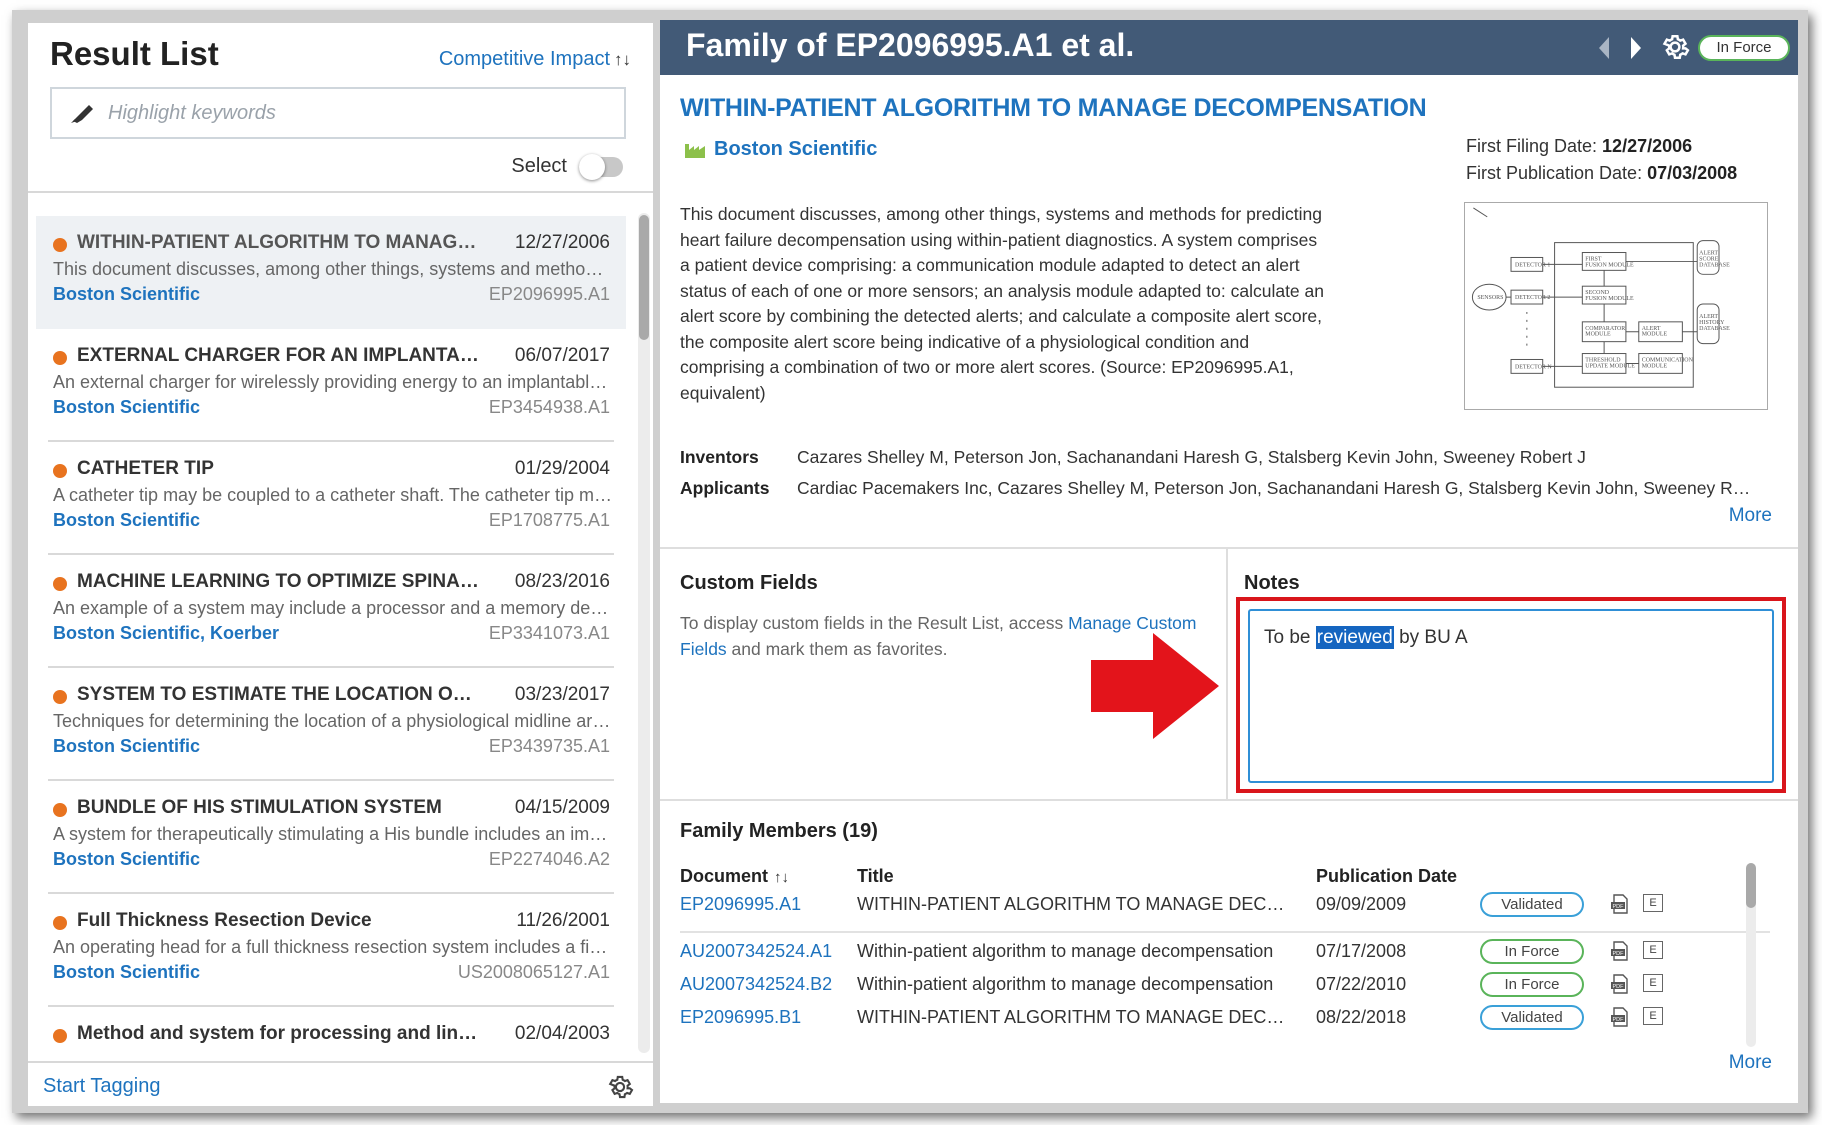 This screenshot has height=1125, width=1822. Describe the element at coordinates (562, 242) in the screenshot. I see `result-date: 12/27/2006` at that location.